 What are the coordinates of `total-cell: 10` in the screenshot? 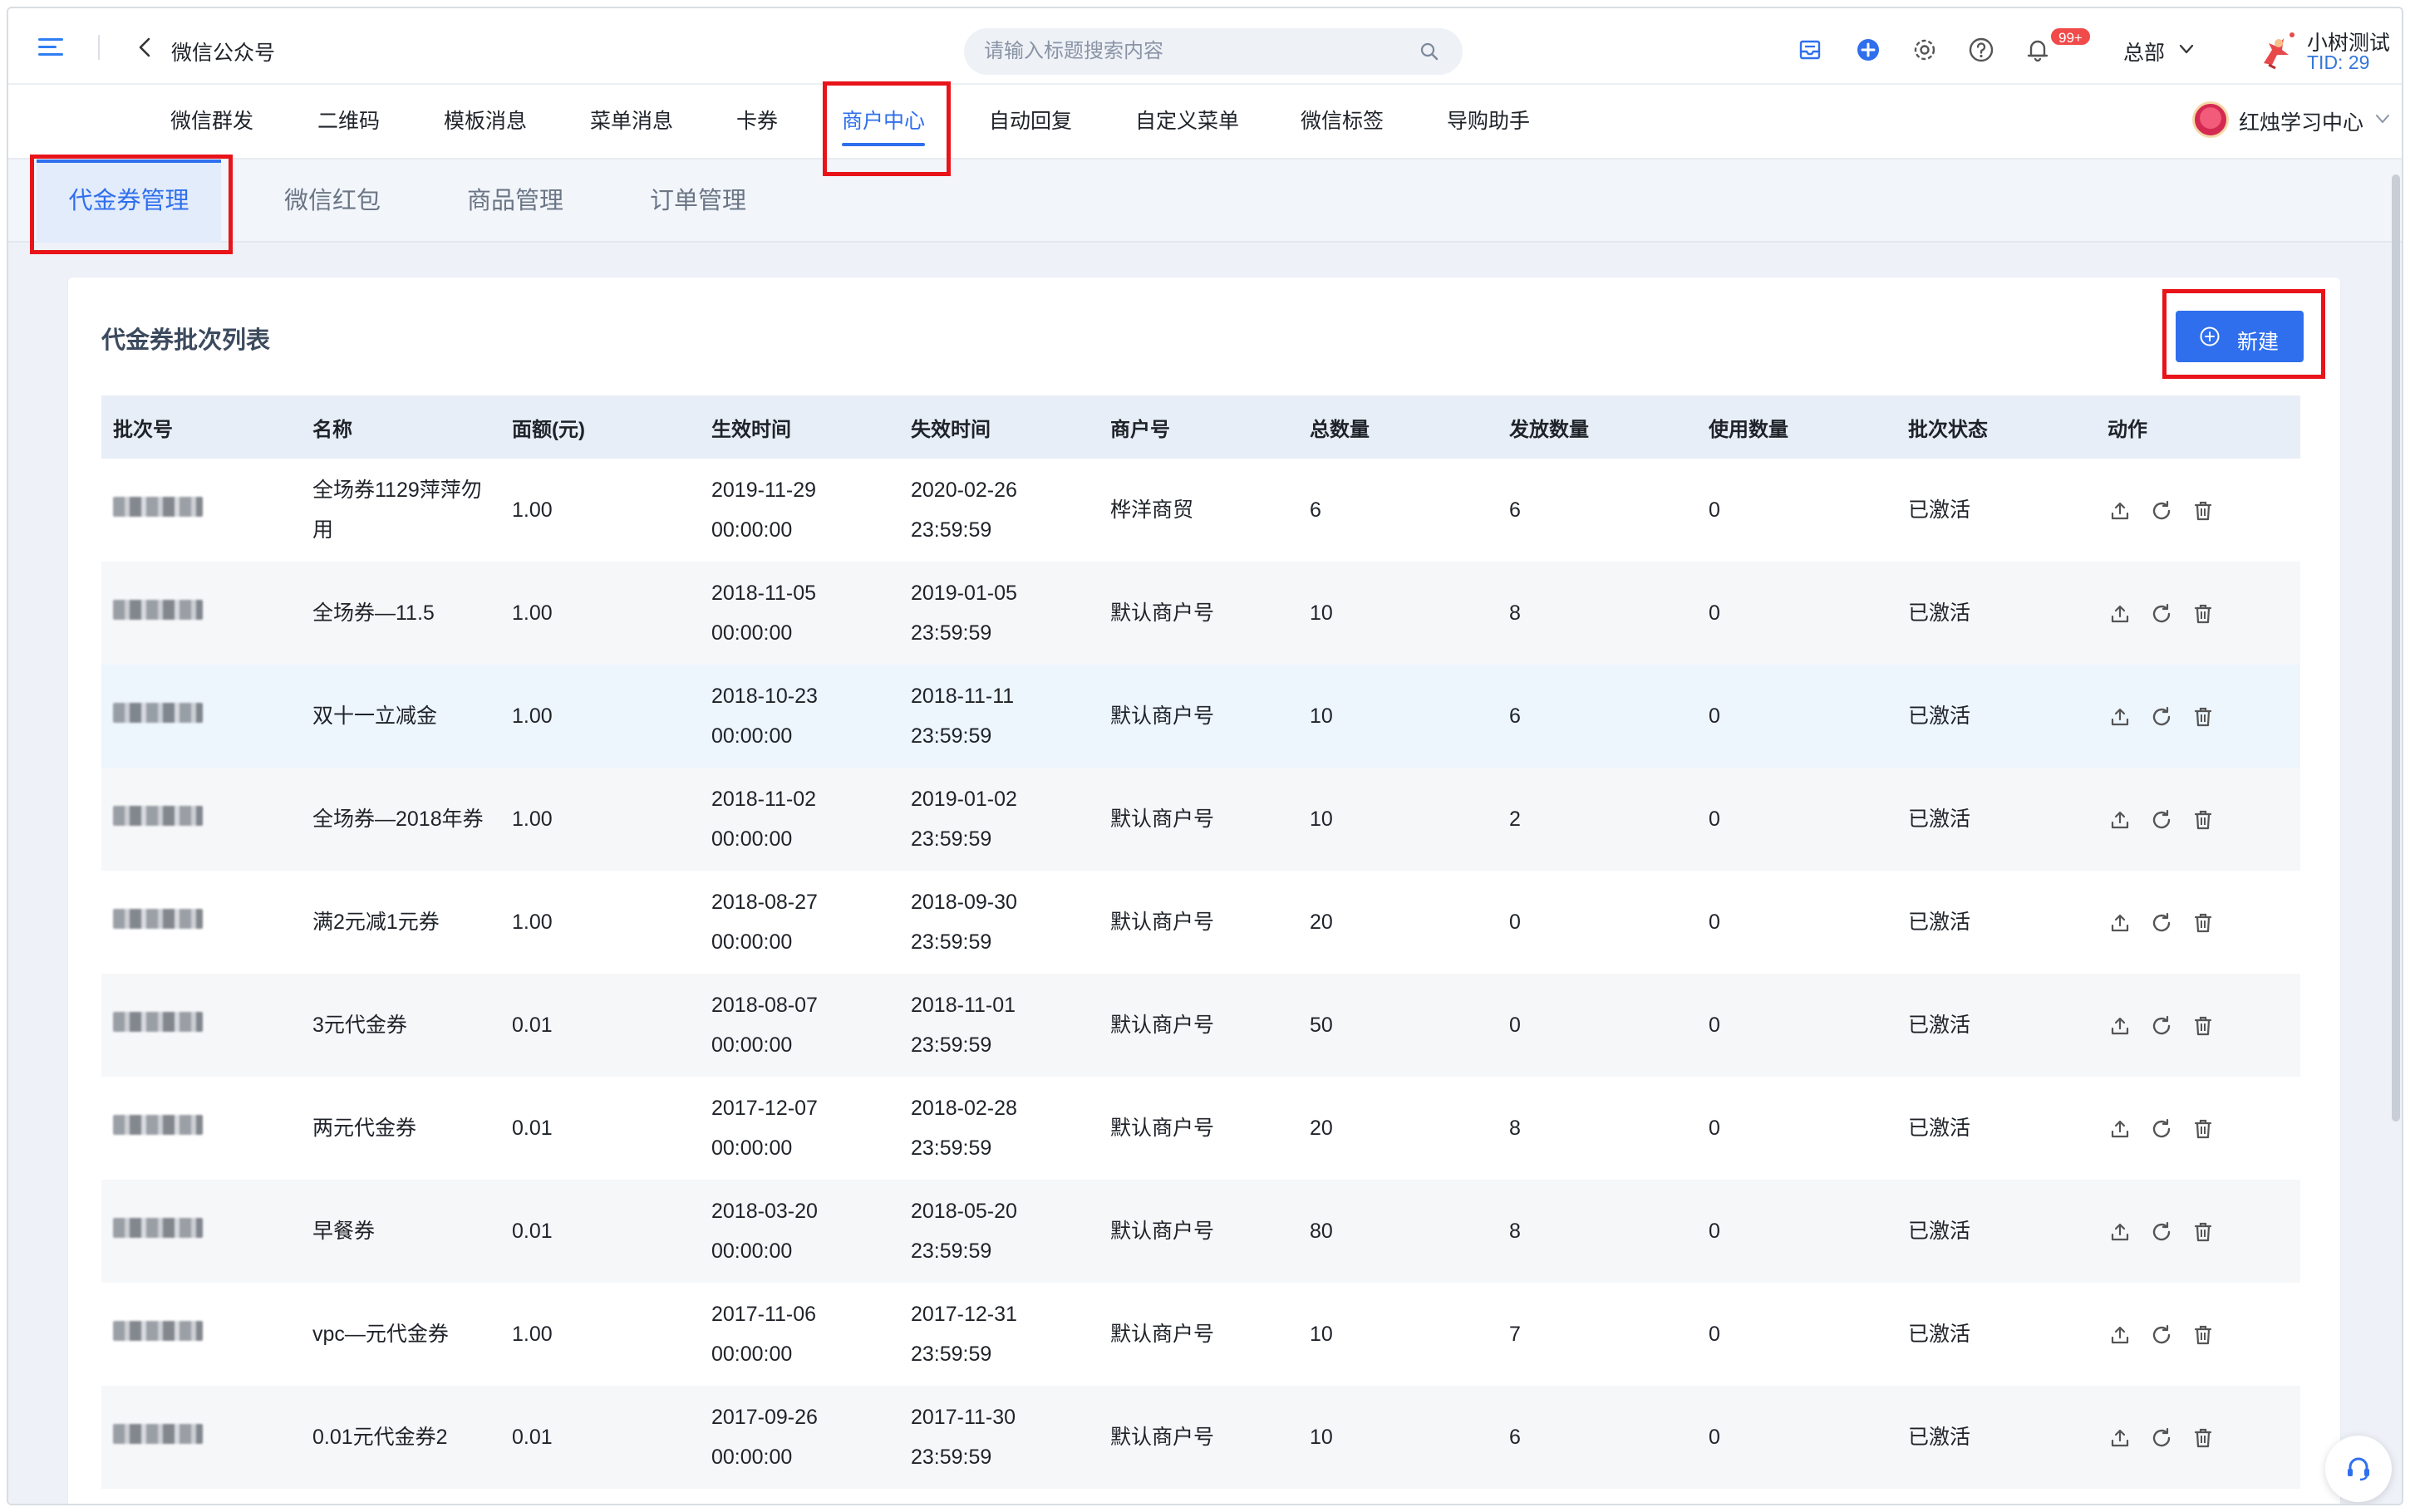 It's located at (1398, 716).